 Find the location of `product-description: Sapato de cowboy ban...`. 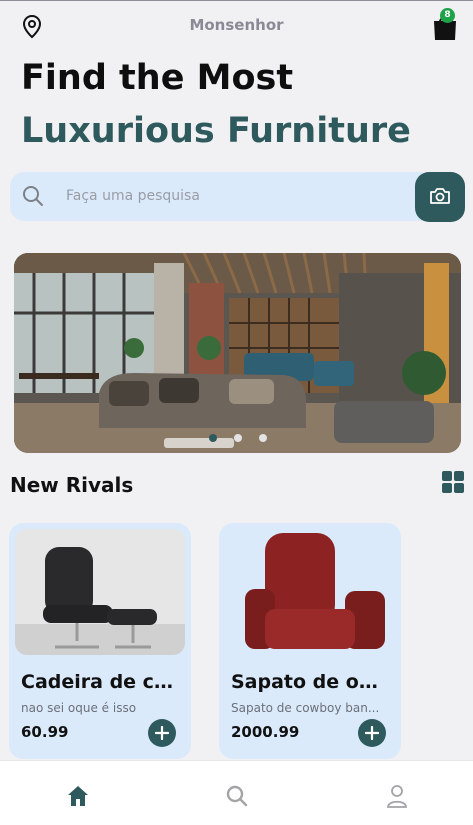

product-description: Sapato de cowboy ban... is located at coordinates (305, 708).